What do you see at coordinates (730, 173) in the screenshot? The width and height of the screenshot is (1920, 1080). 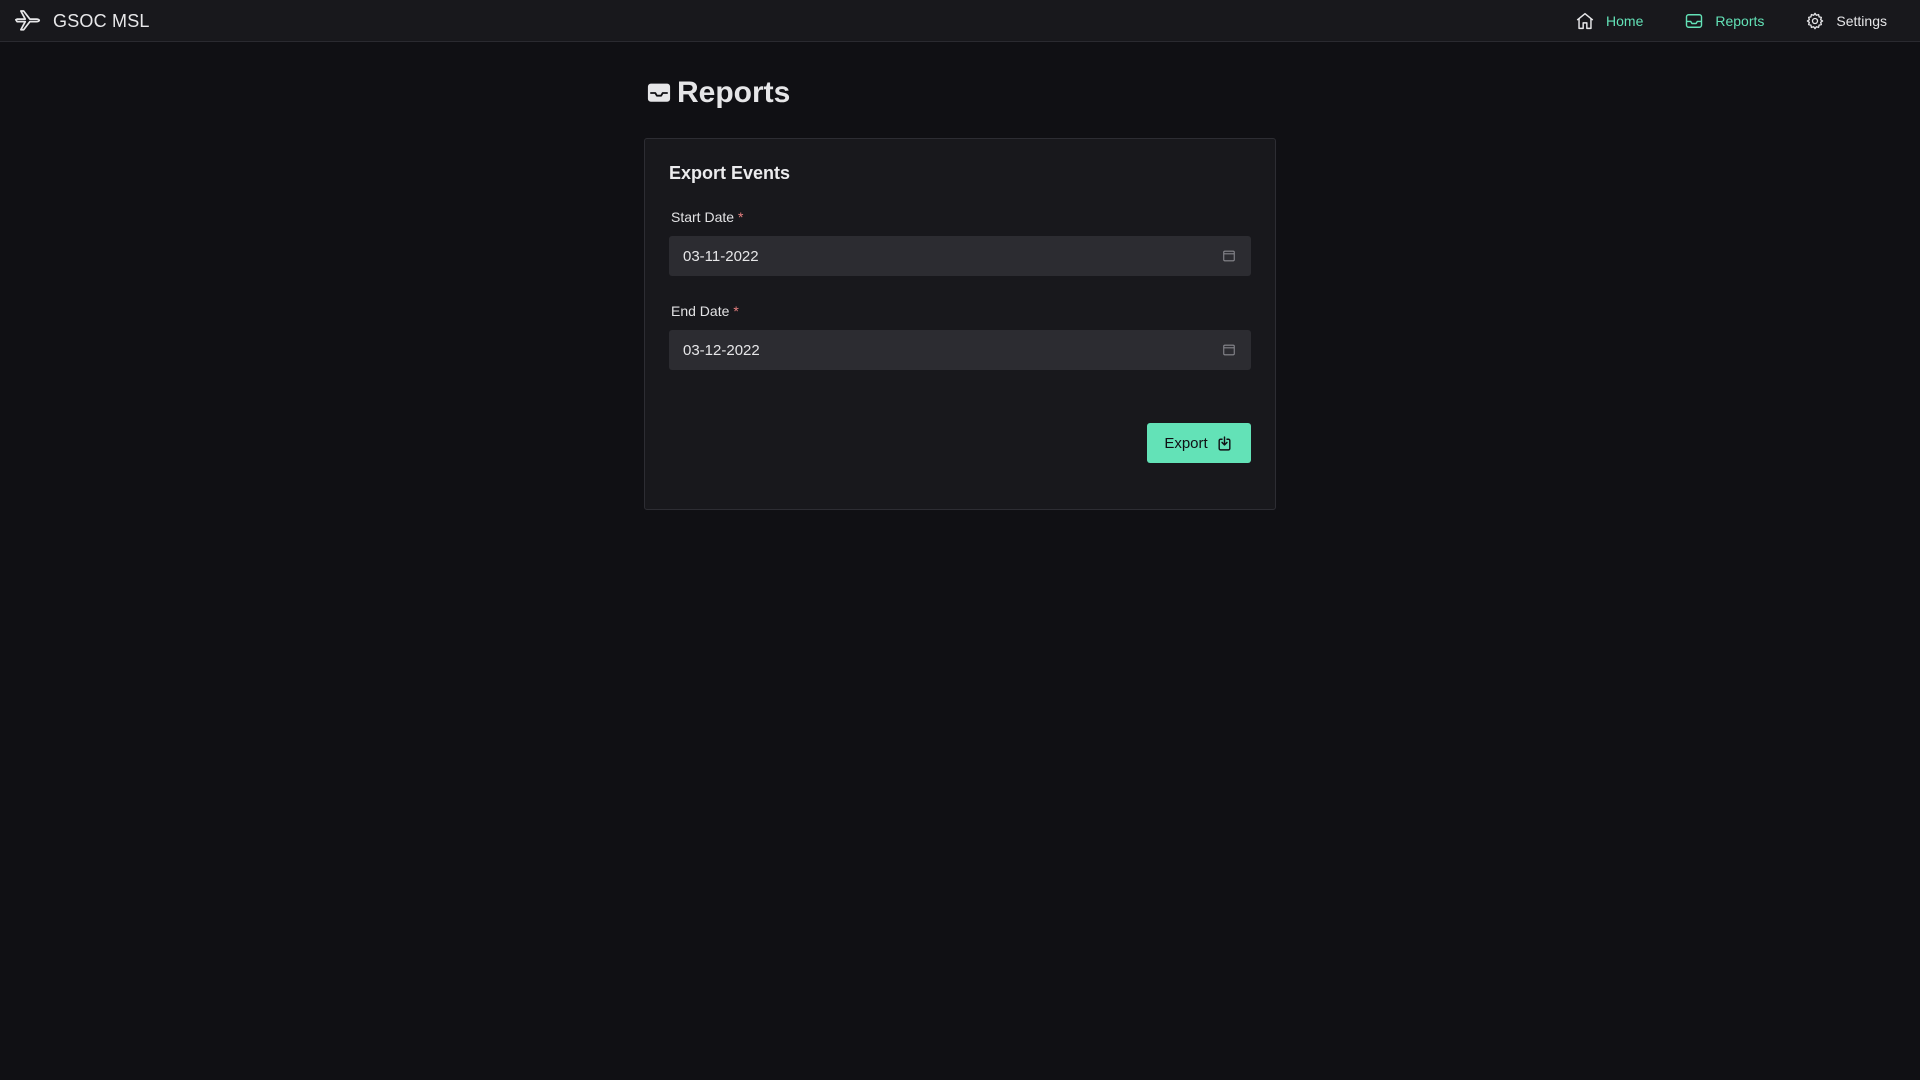 I see `card-title: Export Events` at bounding box center [730, 173].